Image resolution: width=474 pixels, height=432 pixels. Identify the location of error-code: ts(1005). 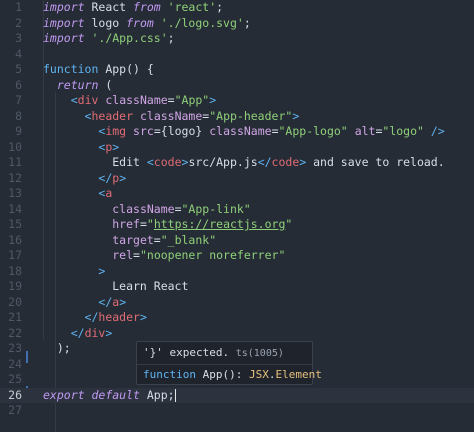
(259, 353).